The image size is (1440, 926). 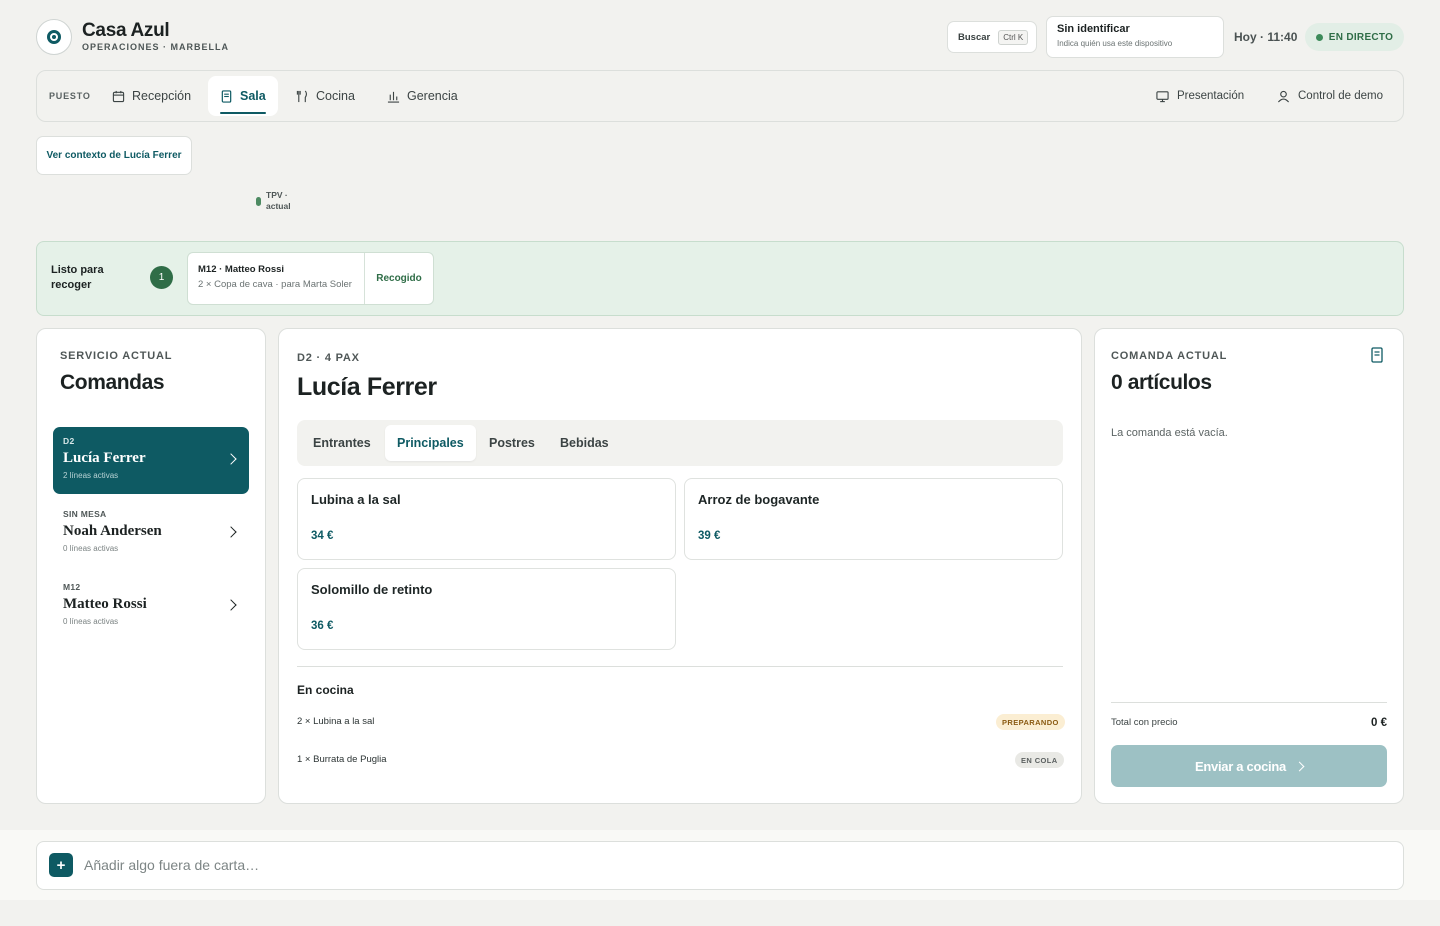 I want to click on order-item-matteo-rossi: M12 Matteo Rossi 0 líneas activas, so click(x=151, y=606).